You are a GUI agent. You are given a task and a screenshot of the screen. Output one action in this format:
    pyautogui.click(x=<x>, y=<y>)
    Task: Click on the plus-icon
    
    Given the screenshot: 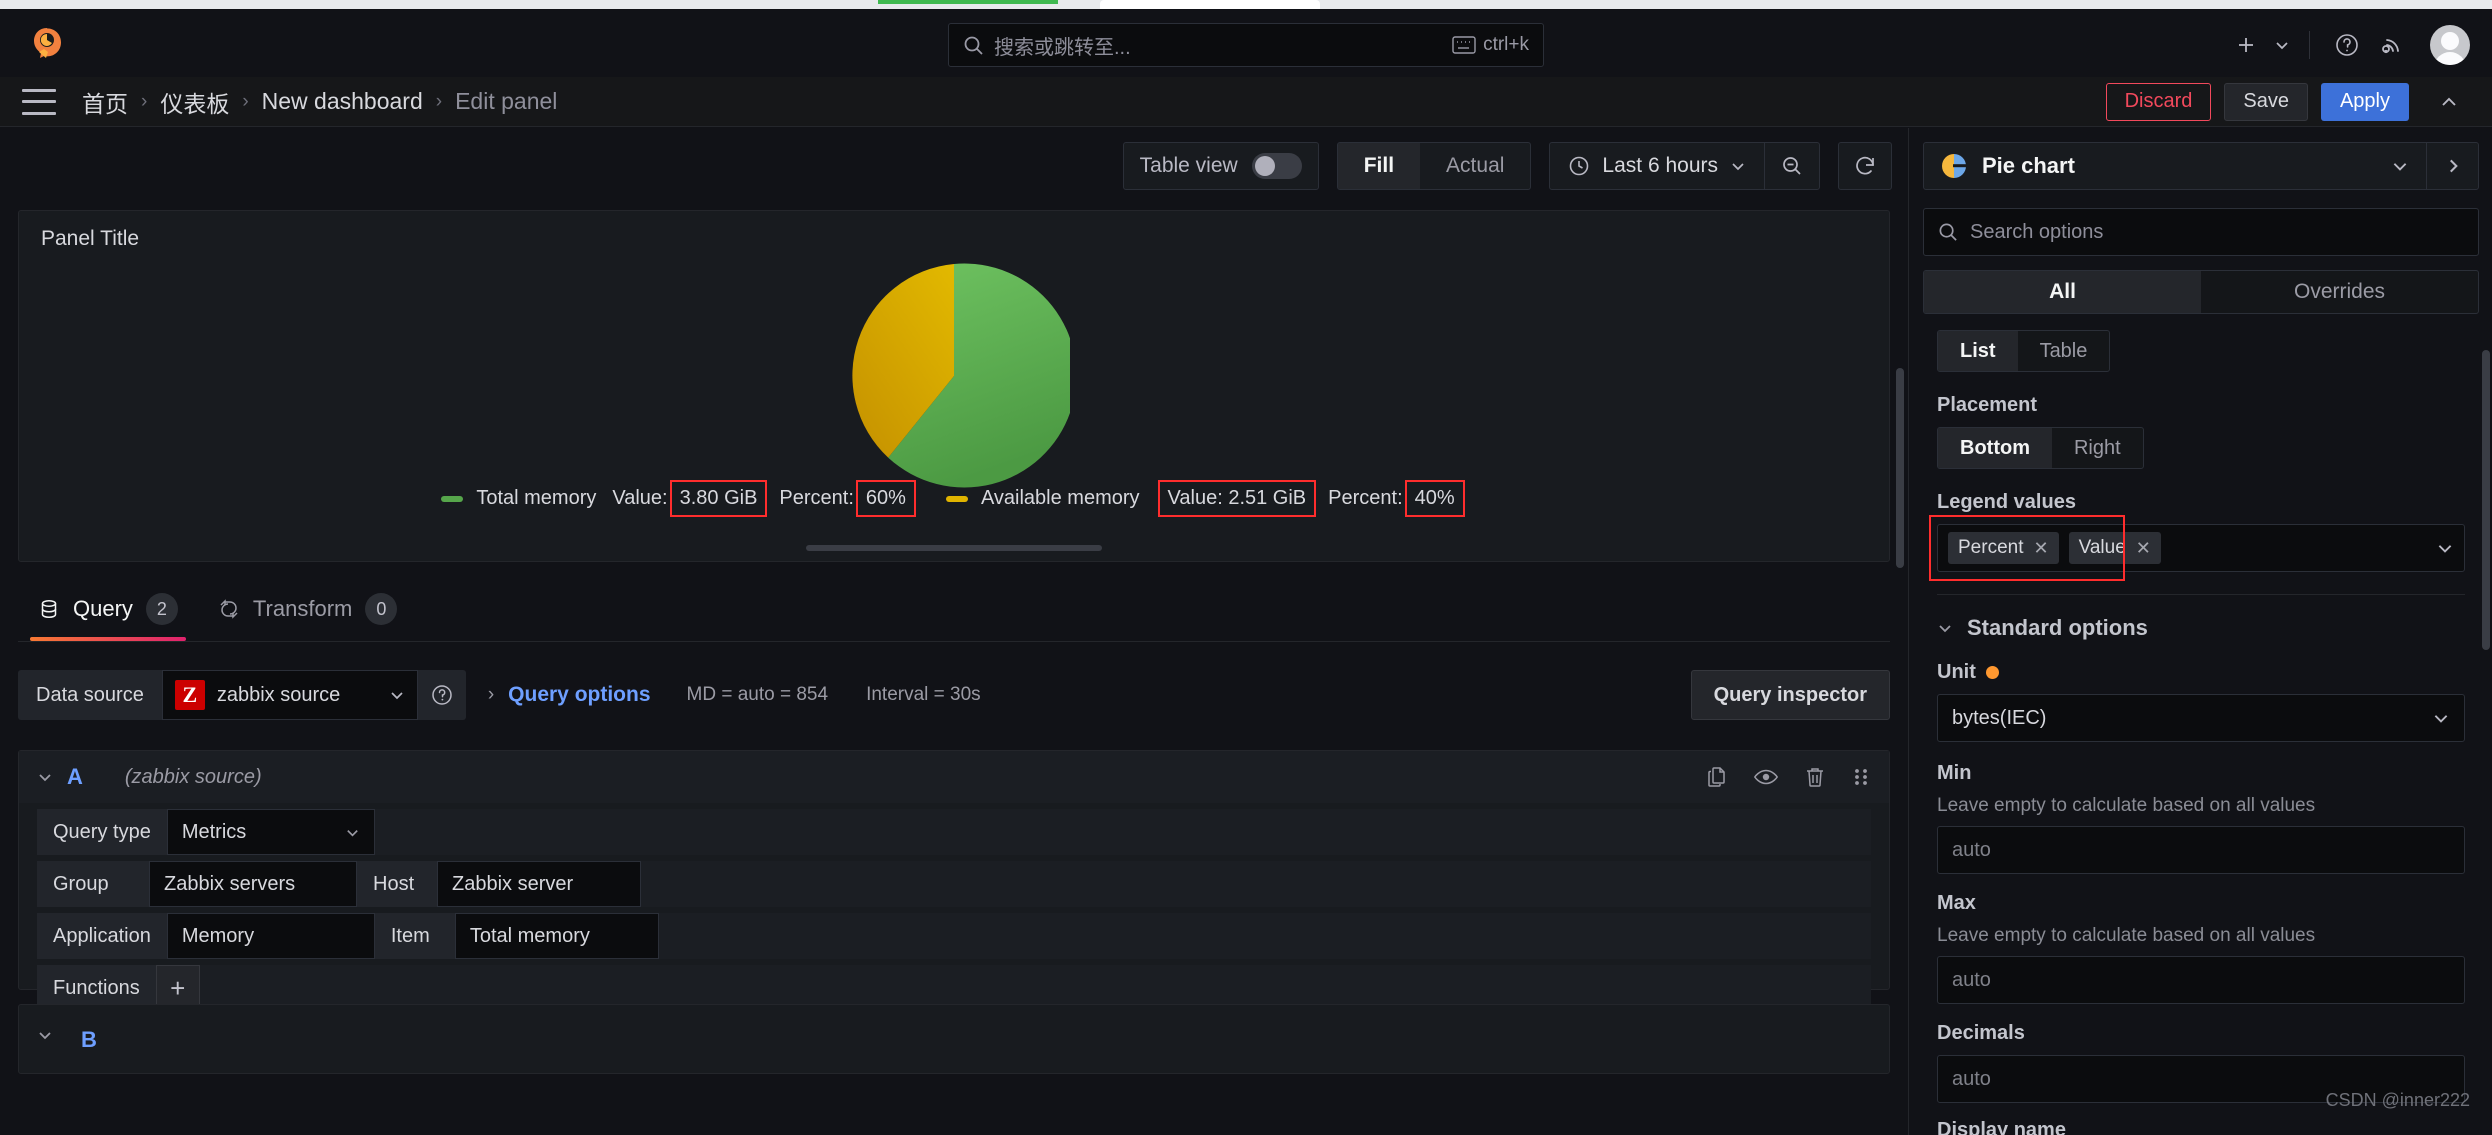 What is the action you would take?
    pyautogui.click(x=2246, y=45)
    